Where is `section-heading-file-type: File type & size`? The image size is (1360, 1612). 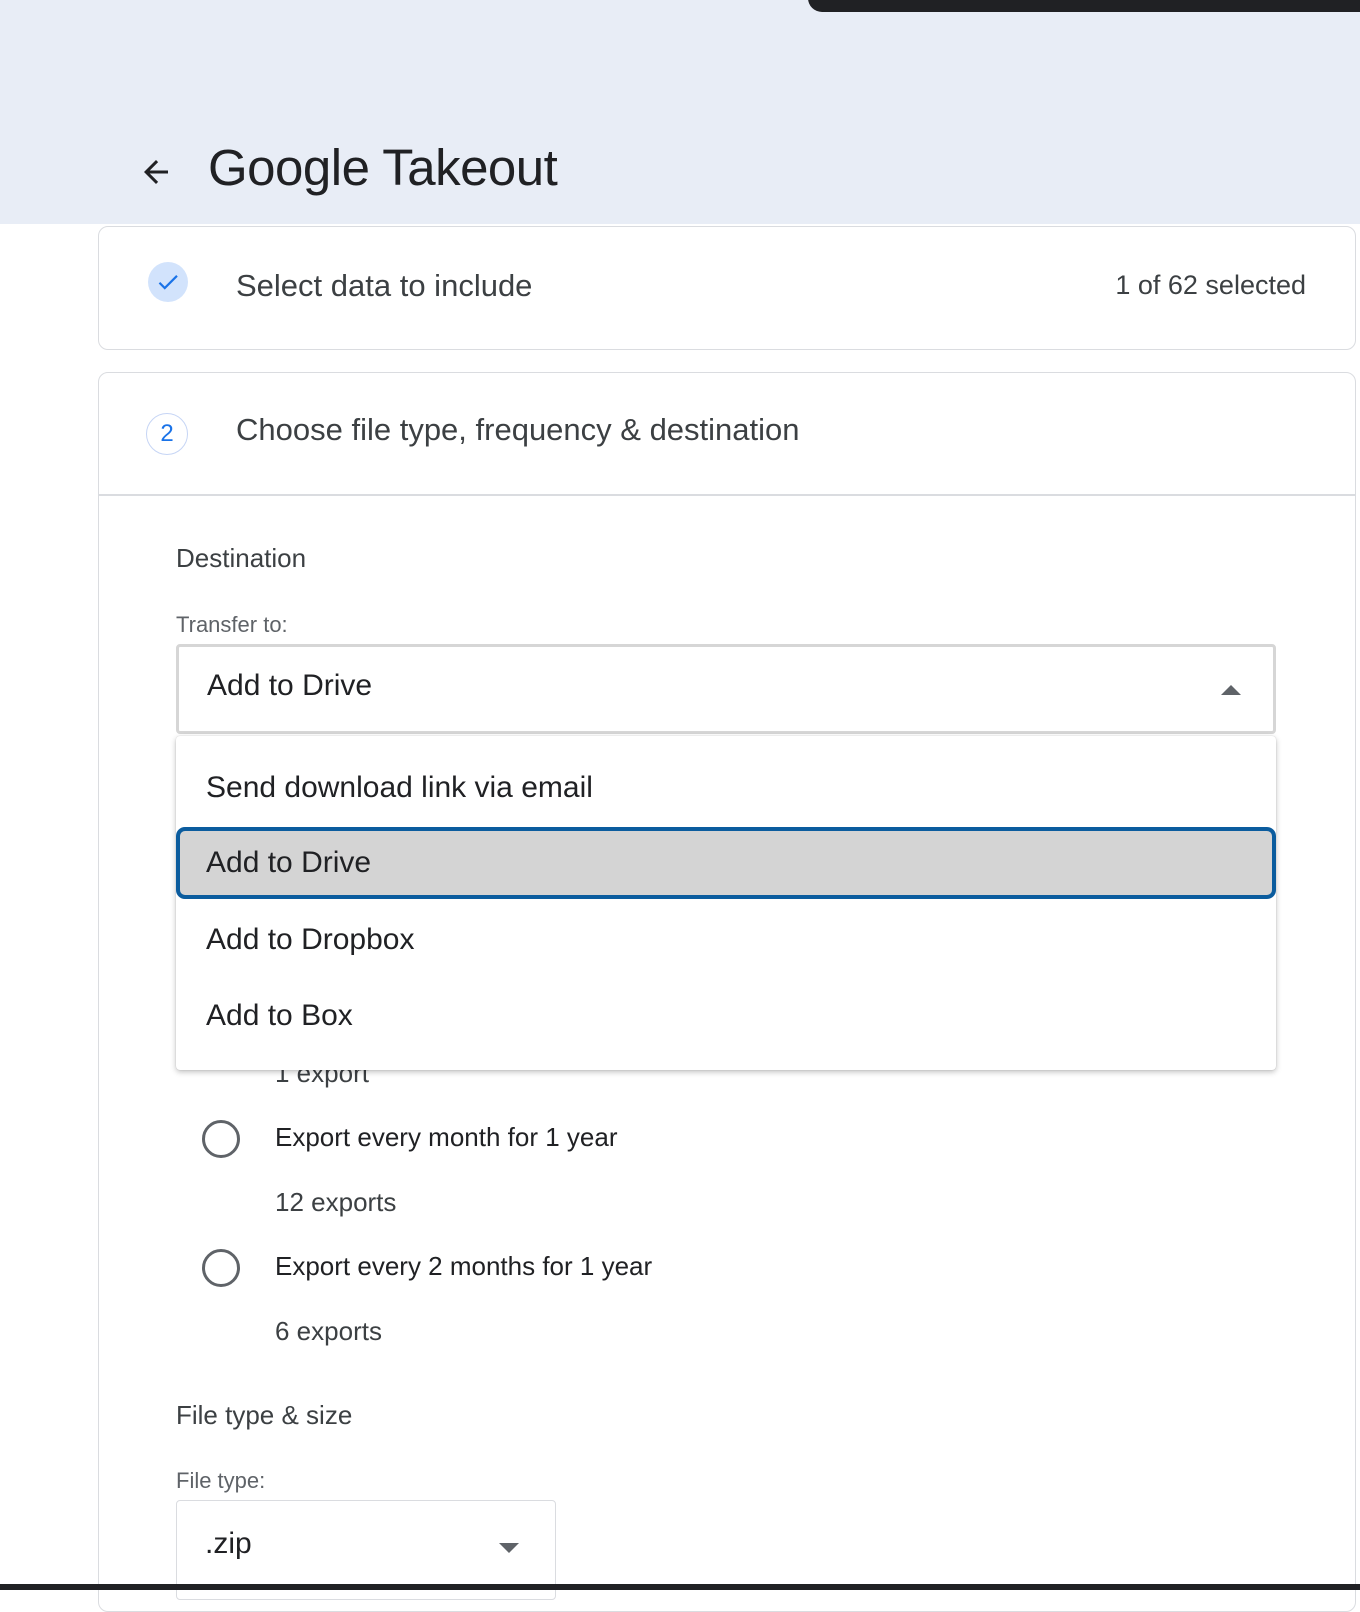 section-heading-file-type: File type & size is located at coordinates (264, 1415).